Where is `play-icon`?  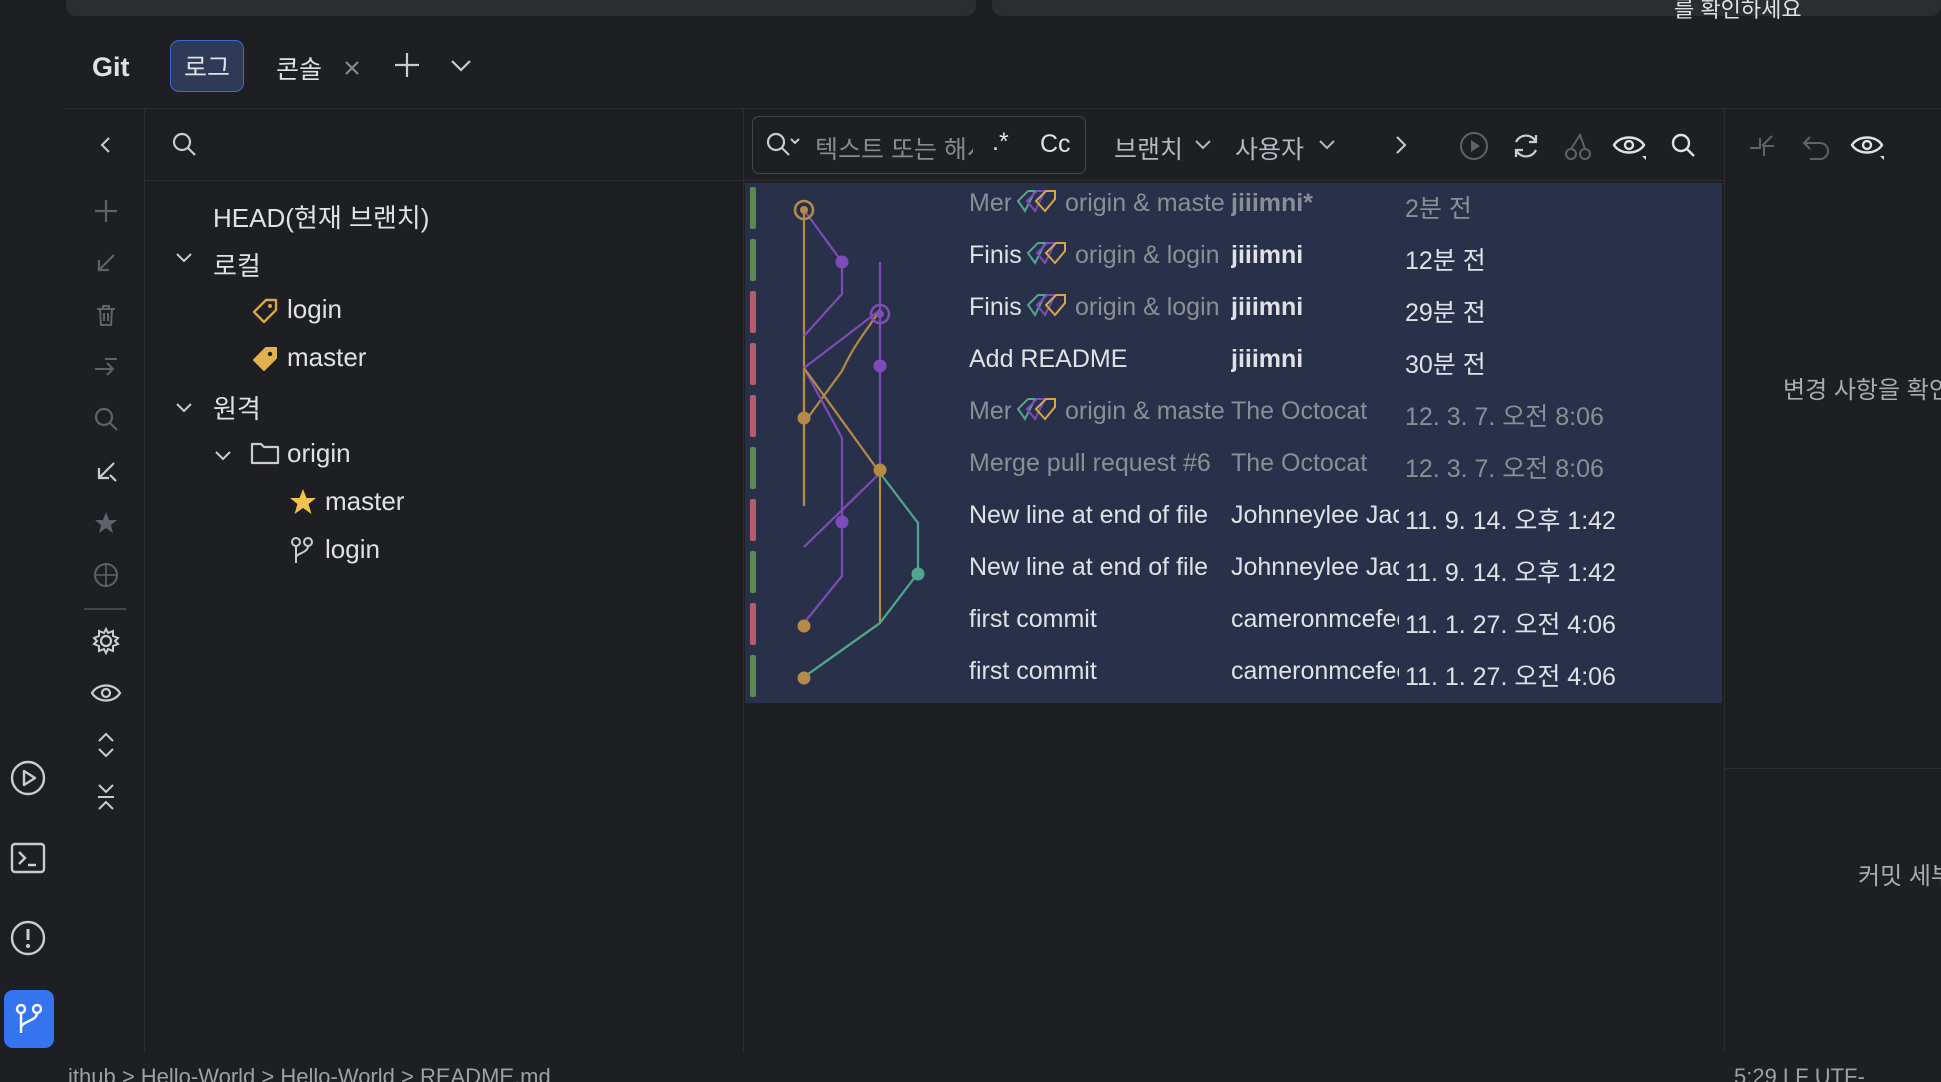
play-icon is located at coordinates (1474, 146).